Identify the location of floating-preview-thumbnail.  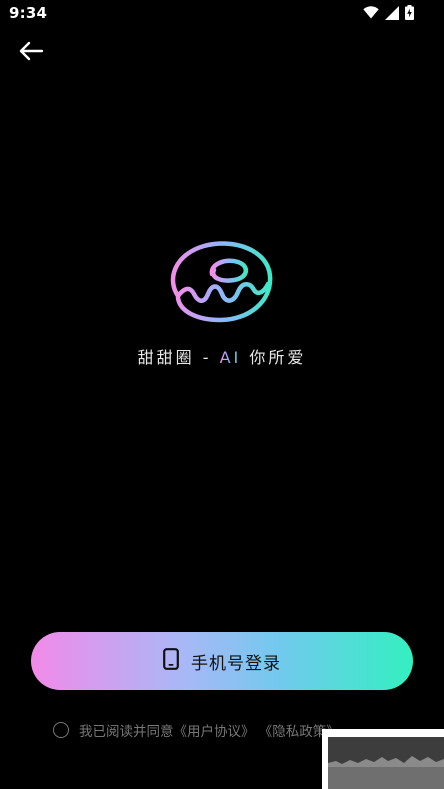
(383, 759).